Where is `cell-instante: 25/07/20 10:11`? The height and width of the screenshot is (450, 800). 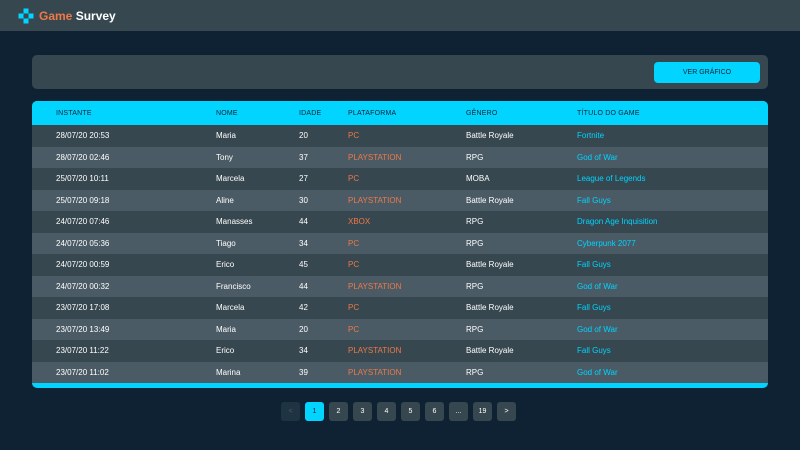 cell-instante: 25/07/20 10:11 is located at coordinates (82, 179).